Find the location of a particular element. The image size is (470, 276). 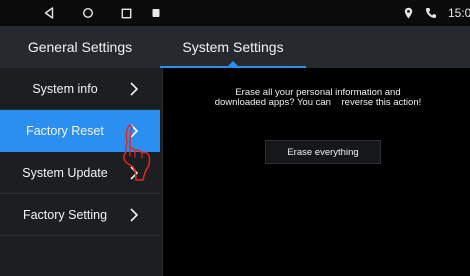

sidebar-item-factory-reset: Factory Reset is located at coordinates (80, 131).